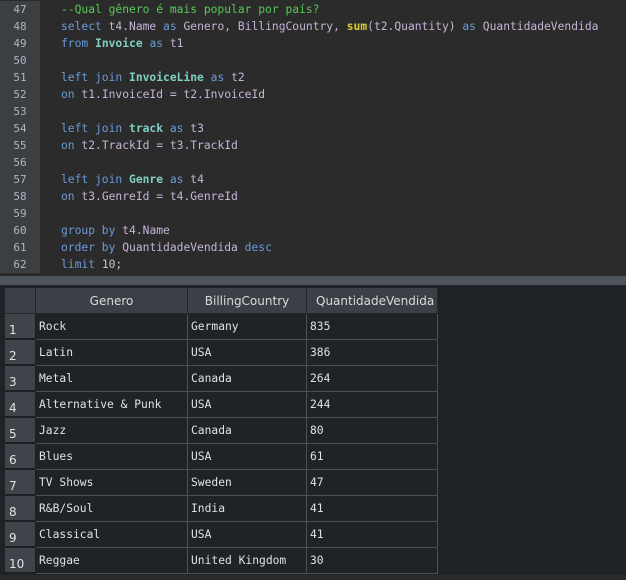 The width and height of the screenshot is (626, 580). Describe the element at coordinates (372, 353) in the screenshot. I see `cell-quantidadevendida: 386` at that location.